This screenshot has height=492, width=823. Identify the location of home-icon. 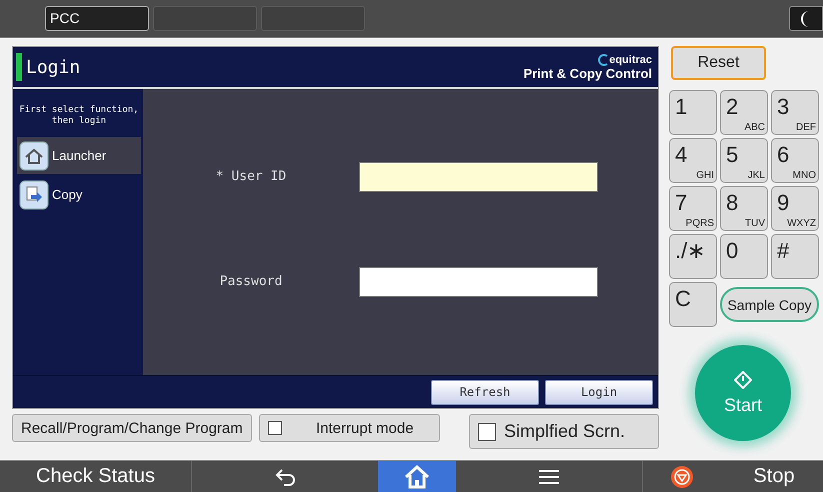
(417, 476).